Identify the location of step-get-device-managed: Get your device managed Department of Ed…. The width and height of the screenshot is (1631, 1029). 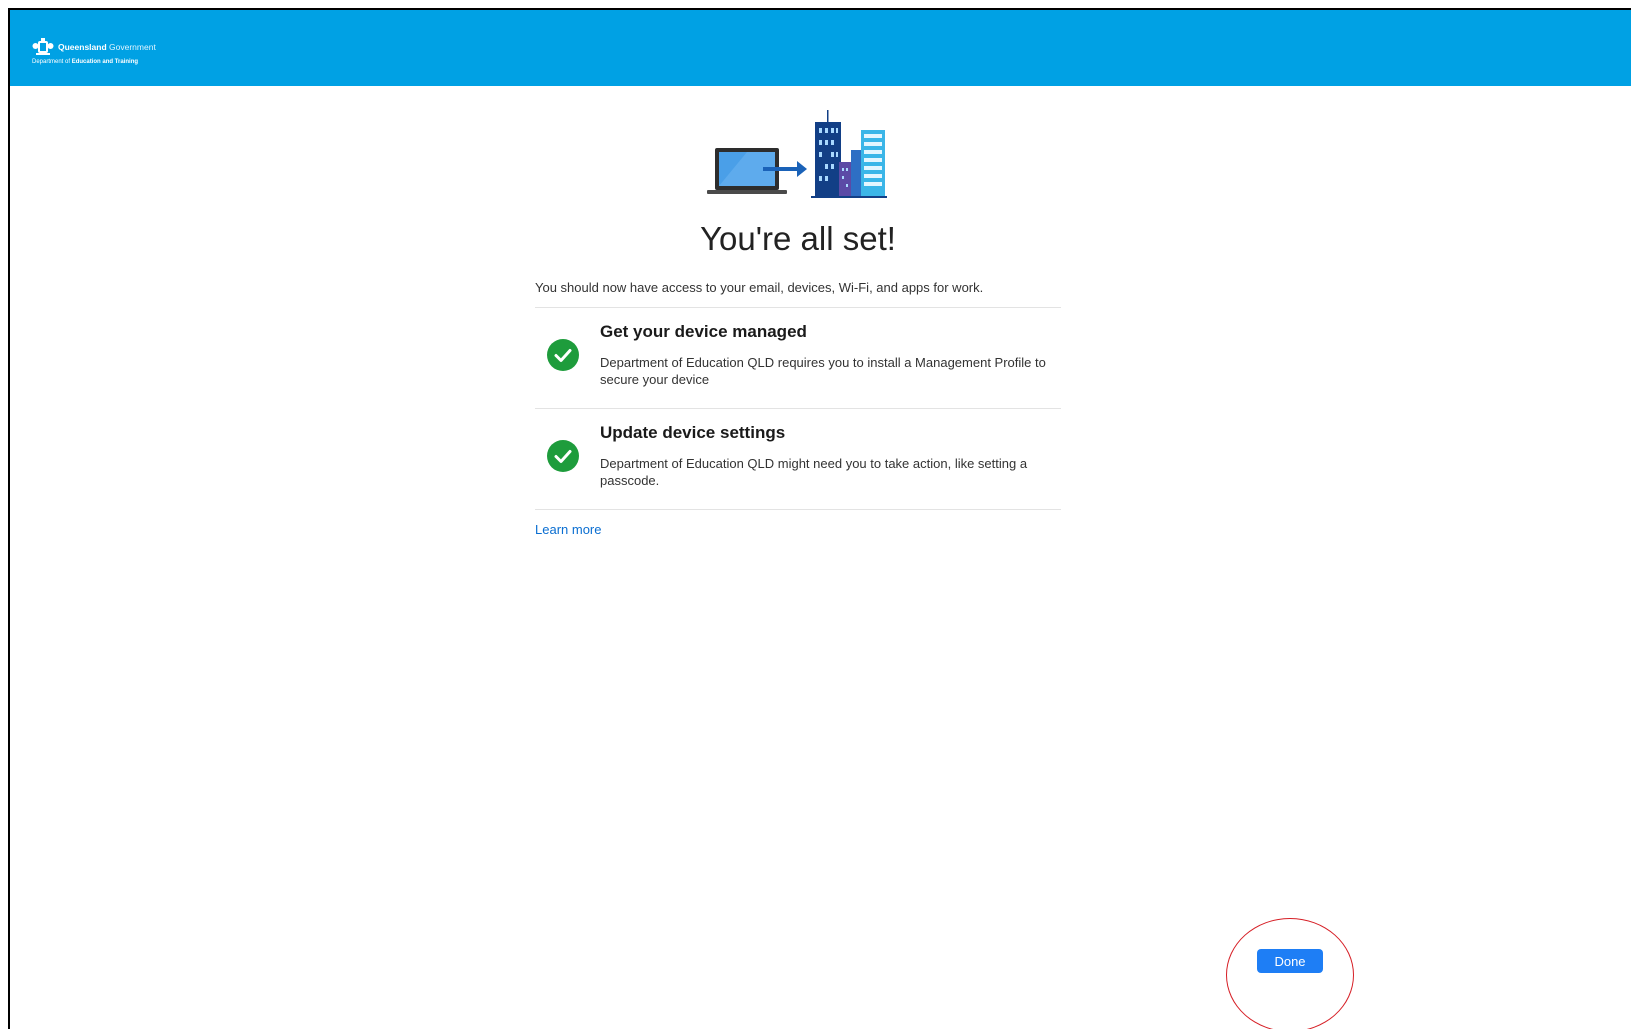
(798, 358).